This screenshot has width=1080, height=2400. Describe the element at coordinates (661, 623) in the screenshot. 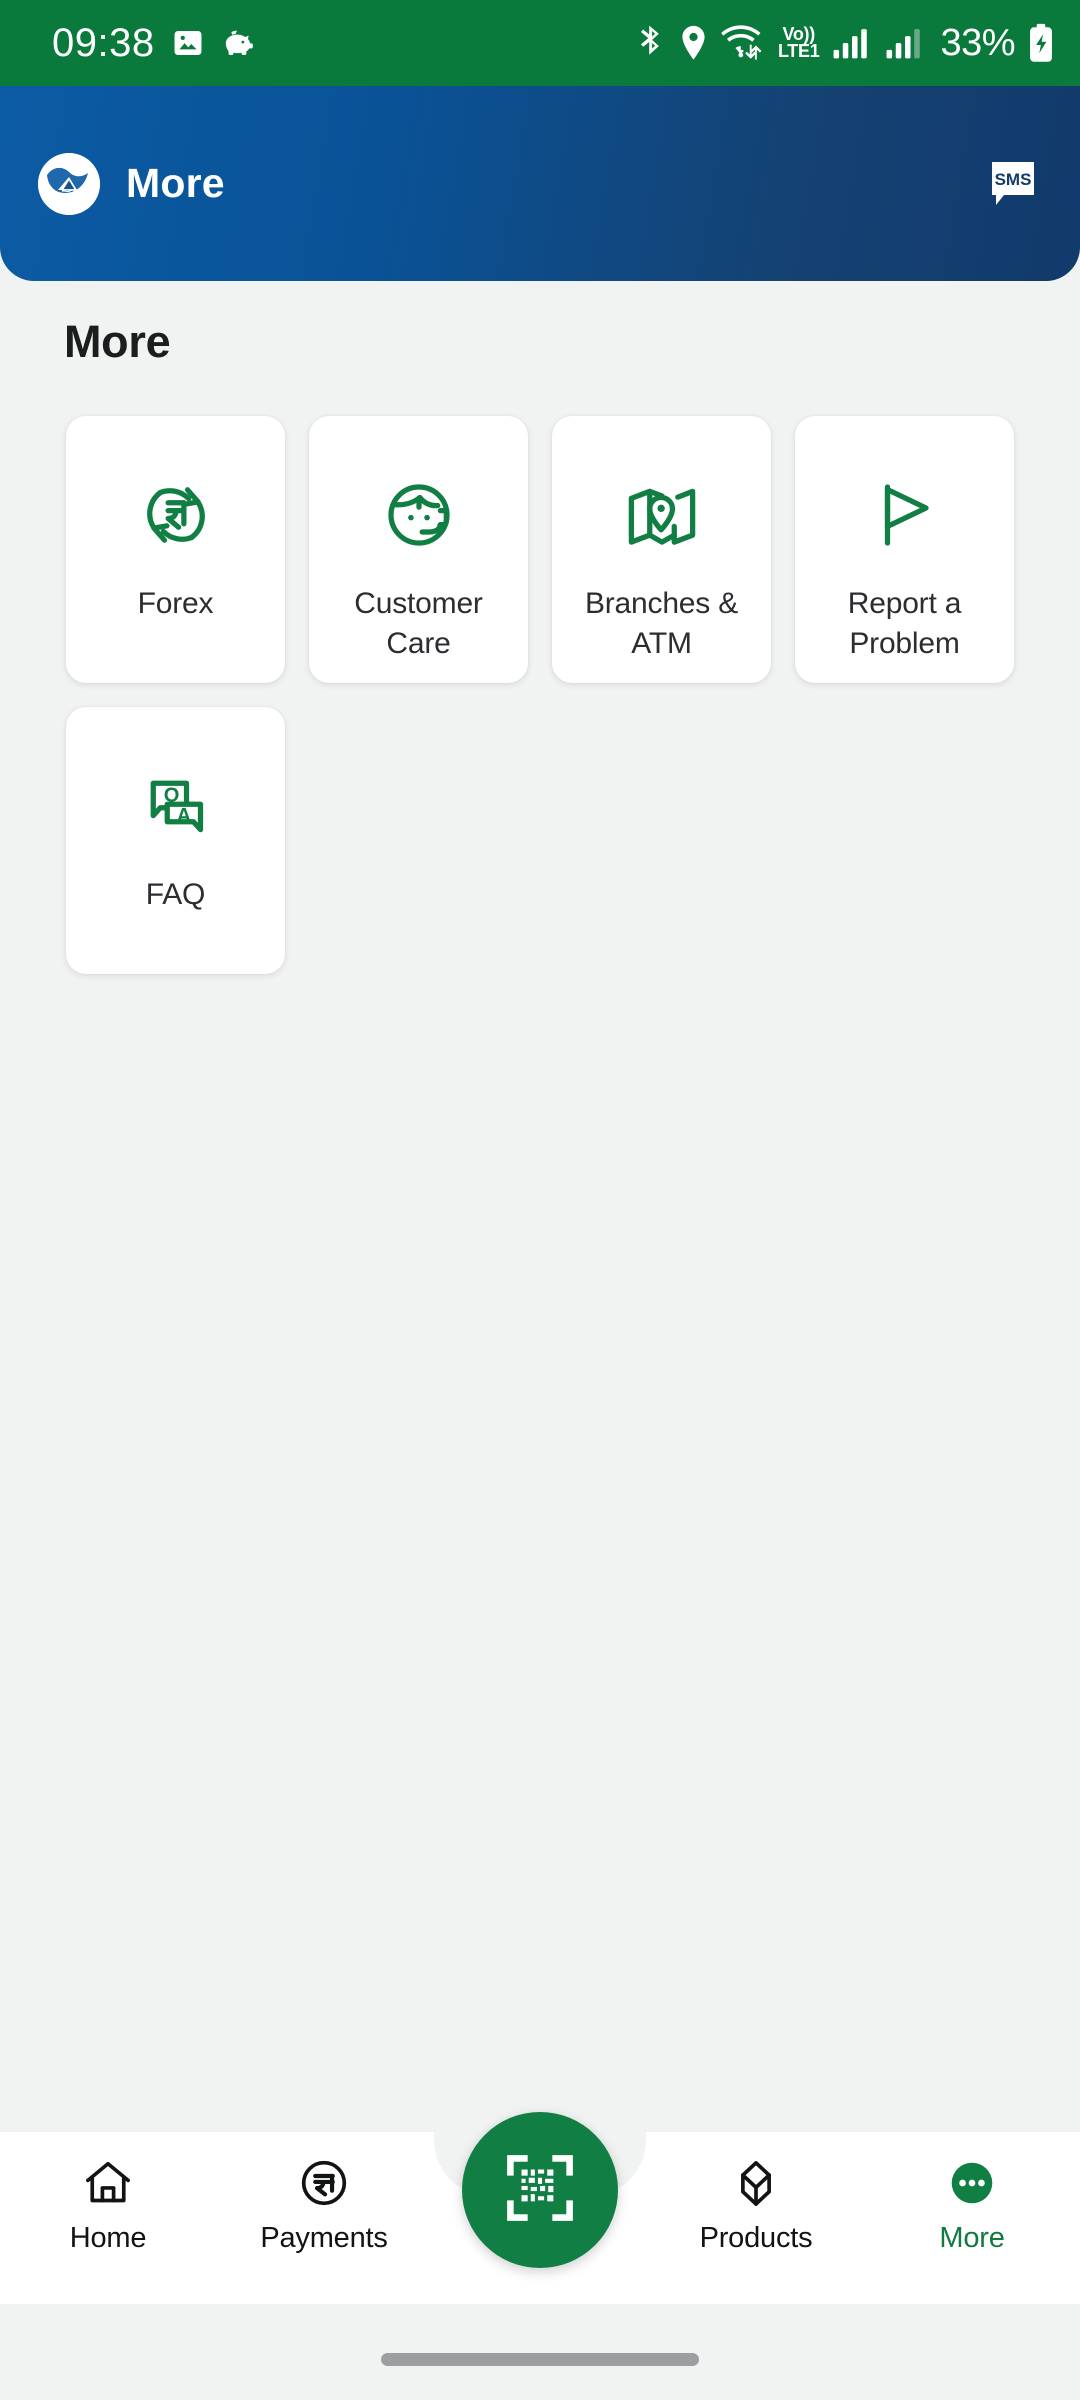

I see `menu-card-label: Branches & ATM` at that location.